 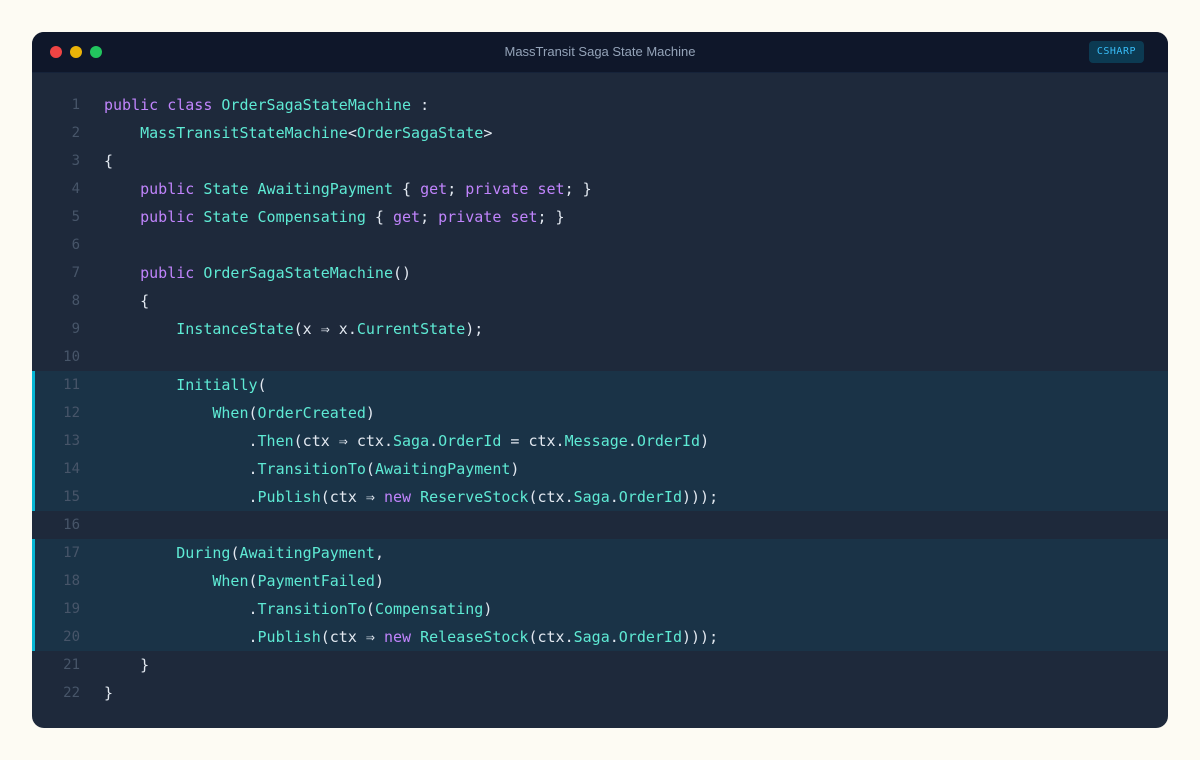 I want to click on identifier-token: OrderSagaState, so click(x=420, y=133).